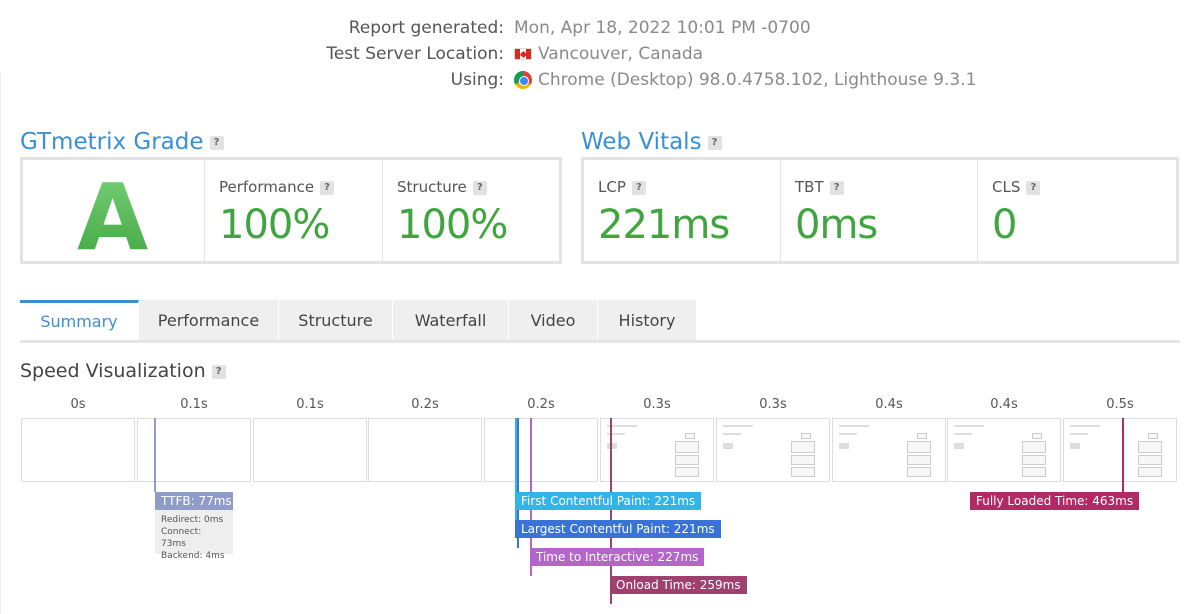 This screenshot has height=614, width=1200. Describe the element at coordinates (621, 54) in the screenshot. I see `server-location-text: Vancouver, Canada` at that location.